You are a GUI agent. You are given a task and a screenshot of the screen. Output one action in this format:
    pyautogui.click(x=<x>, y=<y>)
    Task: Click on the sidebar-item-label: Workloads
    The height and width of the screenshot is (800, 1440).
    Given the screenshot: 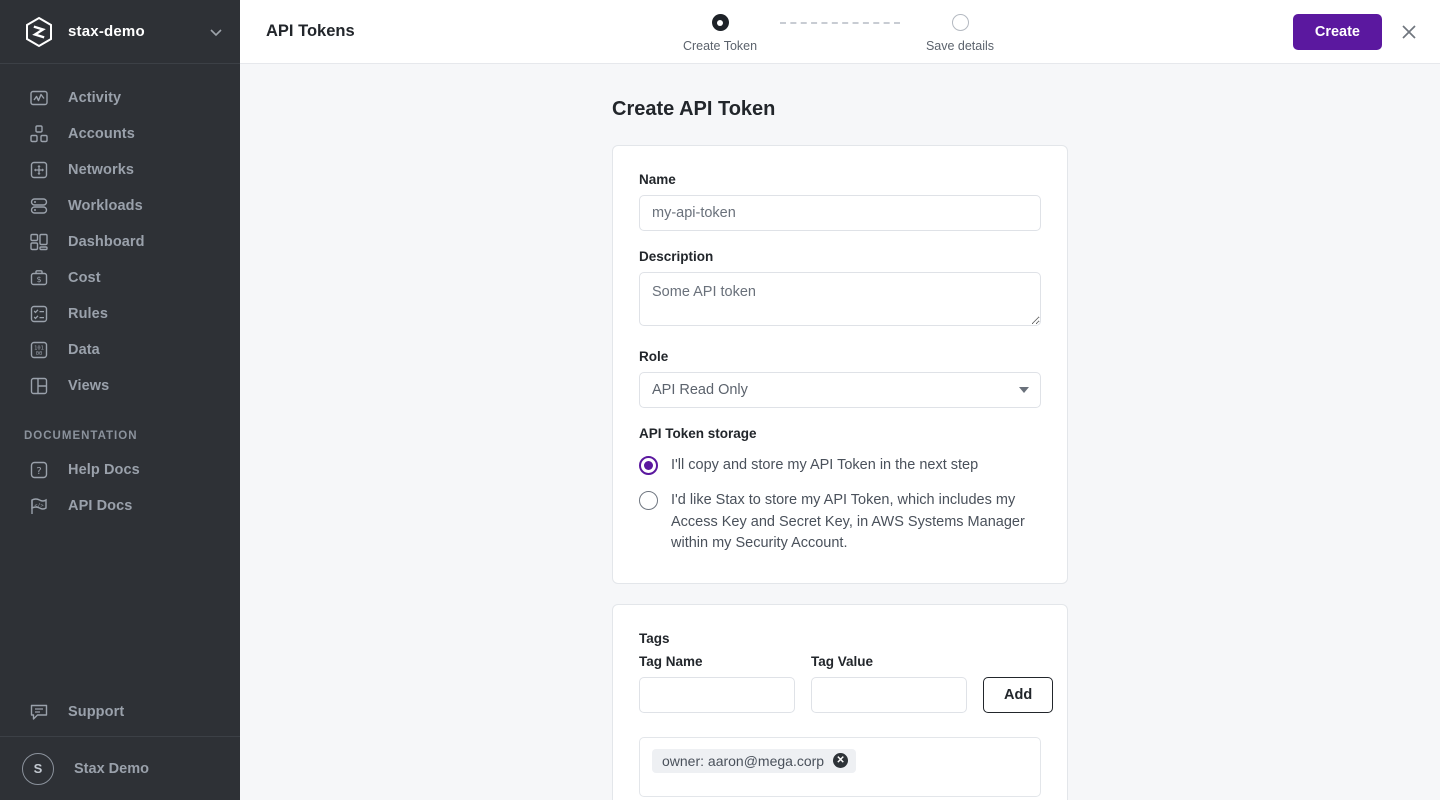 What is the action you would take?
    pyautogui.click(x=105, y=206)
    